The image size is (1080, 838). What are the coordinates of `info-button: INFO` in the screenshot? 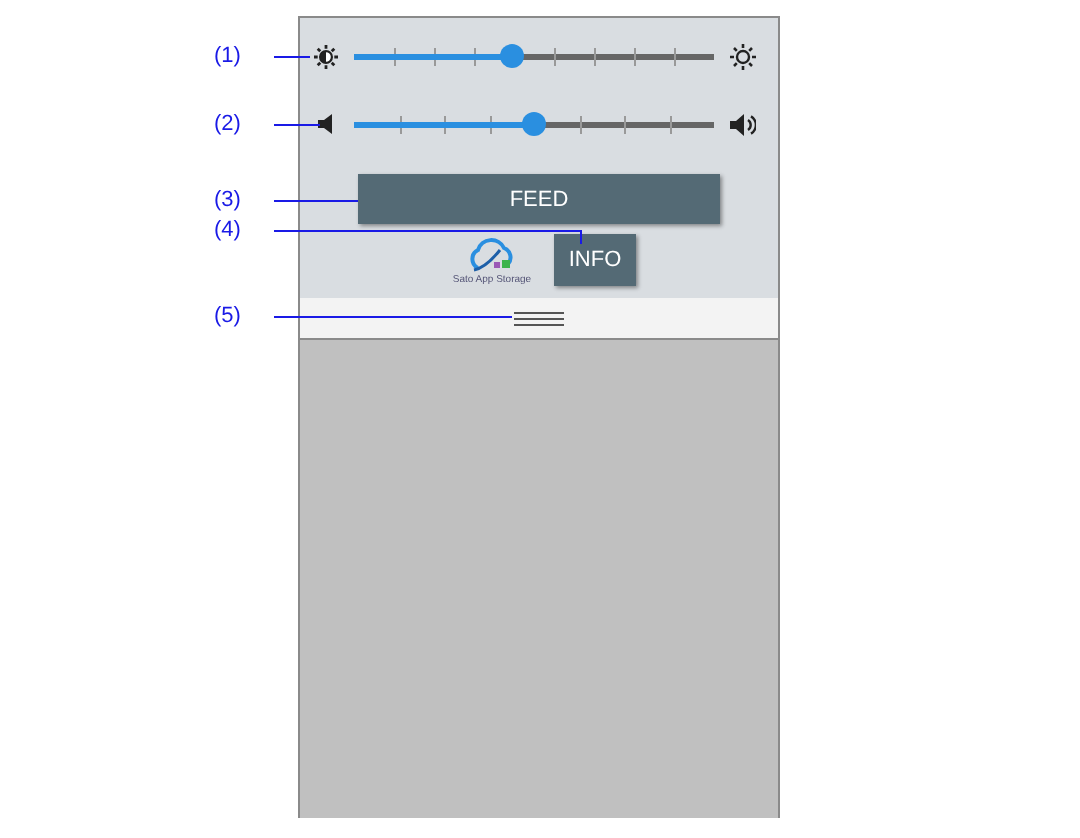 It's located at (595, 260).